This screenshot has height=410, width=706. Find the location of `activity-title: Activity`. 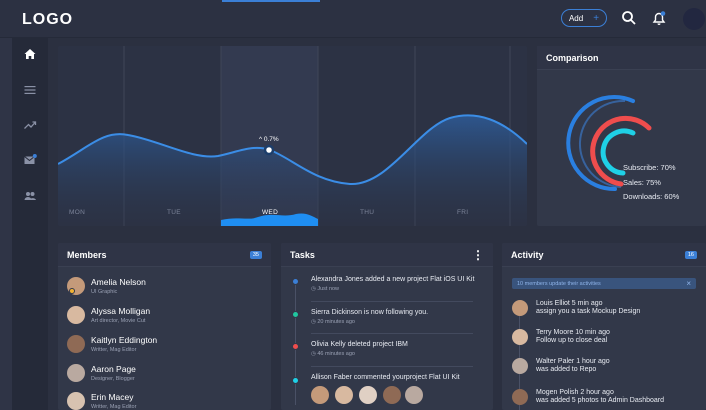

activity-title: Activity is located at coordinates (527, 254).